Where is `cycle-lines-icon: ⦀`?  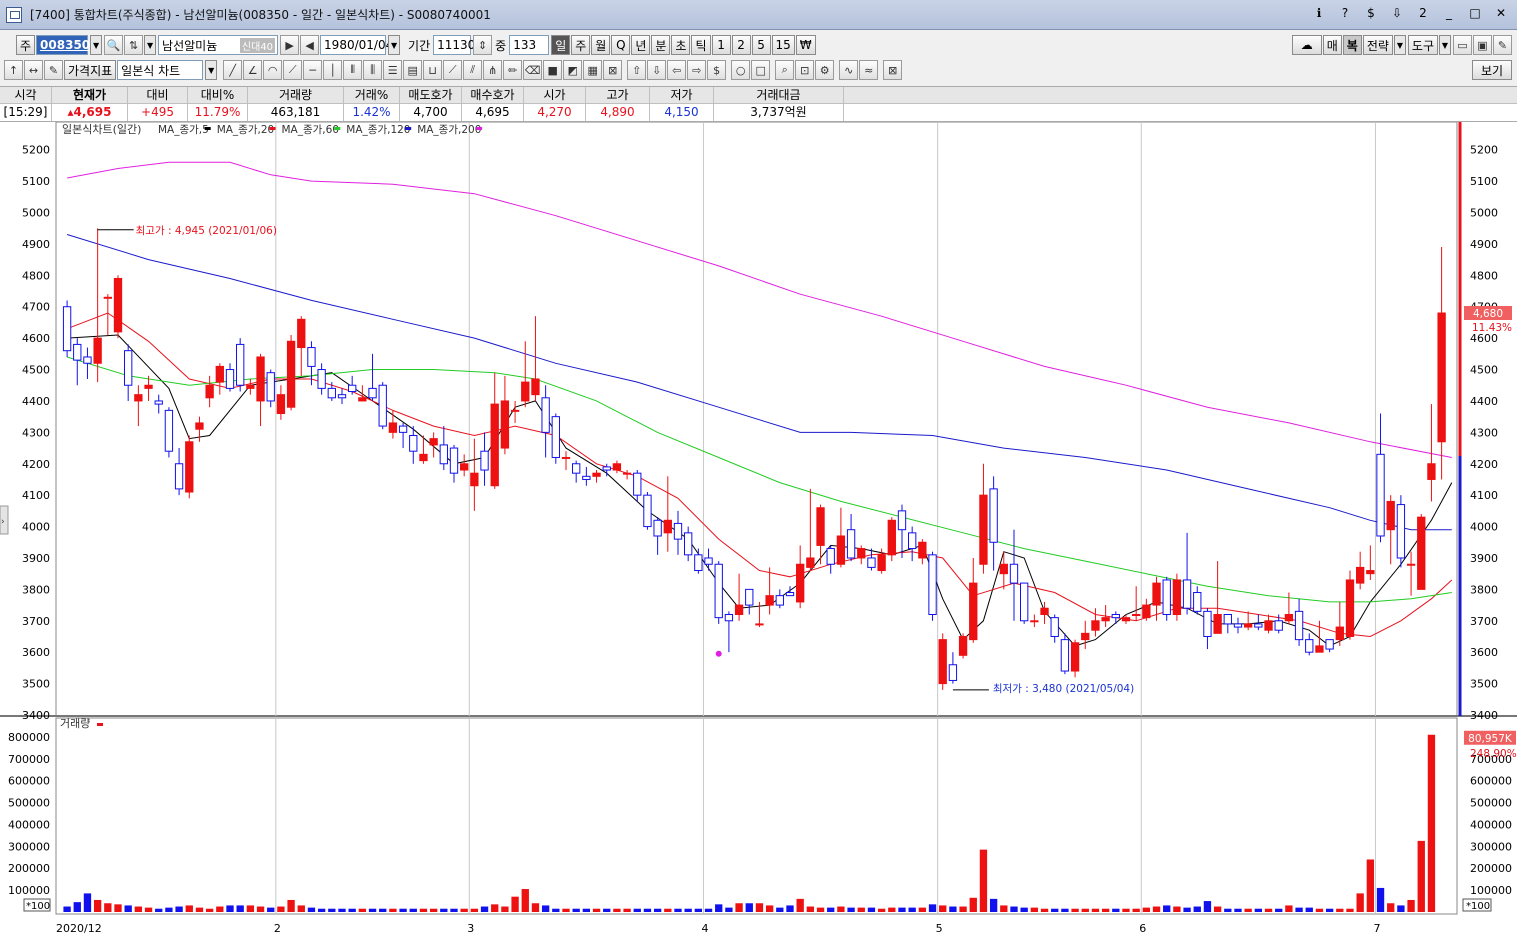
cycle-lines-icon: ⦀ is located at coordinates (353, 70).